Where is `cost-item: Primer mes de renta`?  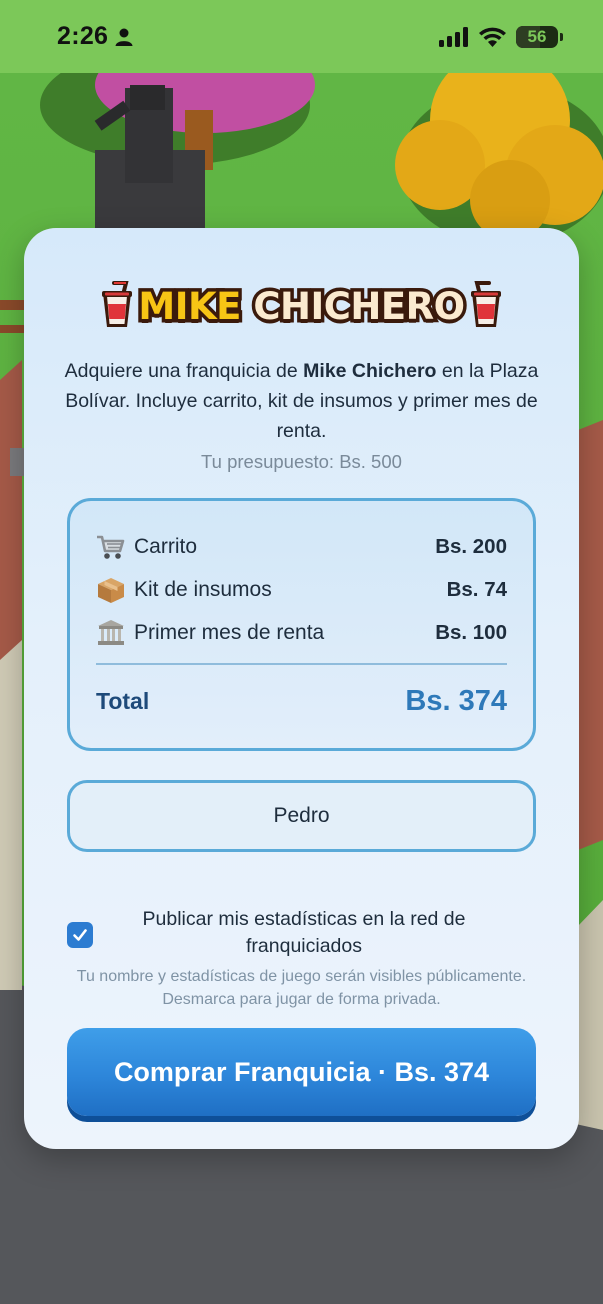 cost-item: Primer mes de renta is located at coordinates (210, 633).